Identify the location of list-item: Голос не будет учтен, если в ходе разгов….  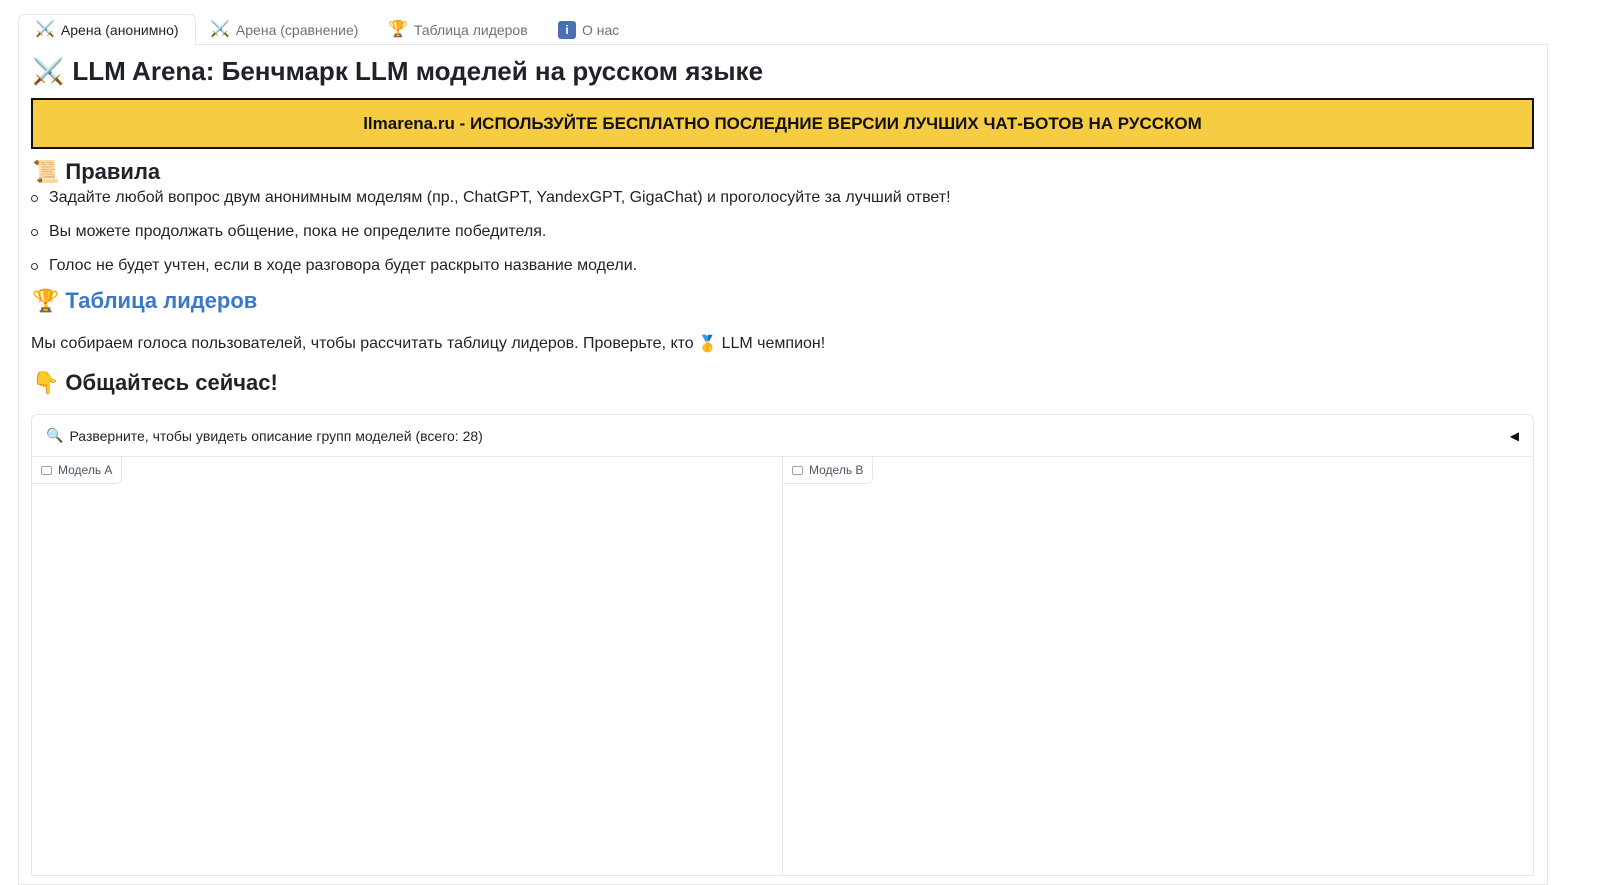
(490, 271).